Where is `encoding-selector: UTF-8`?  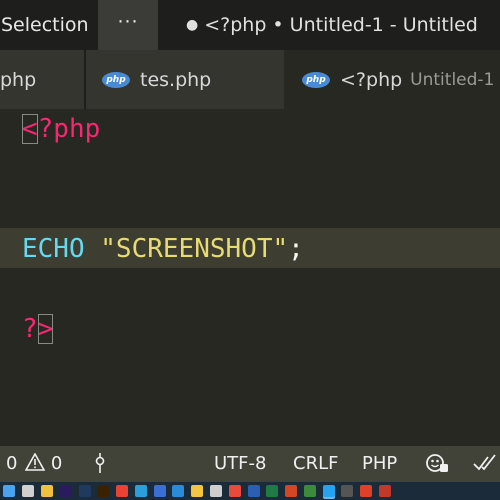 encoding-selector: UTF-8 is located at coordinates (240, 464).